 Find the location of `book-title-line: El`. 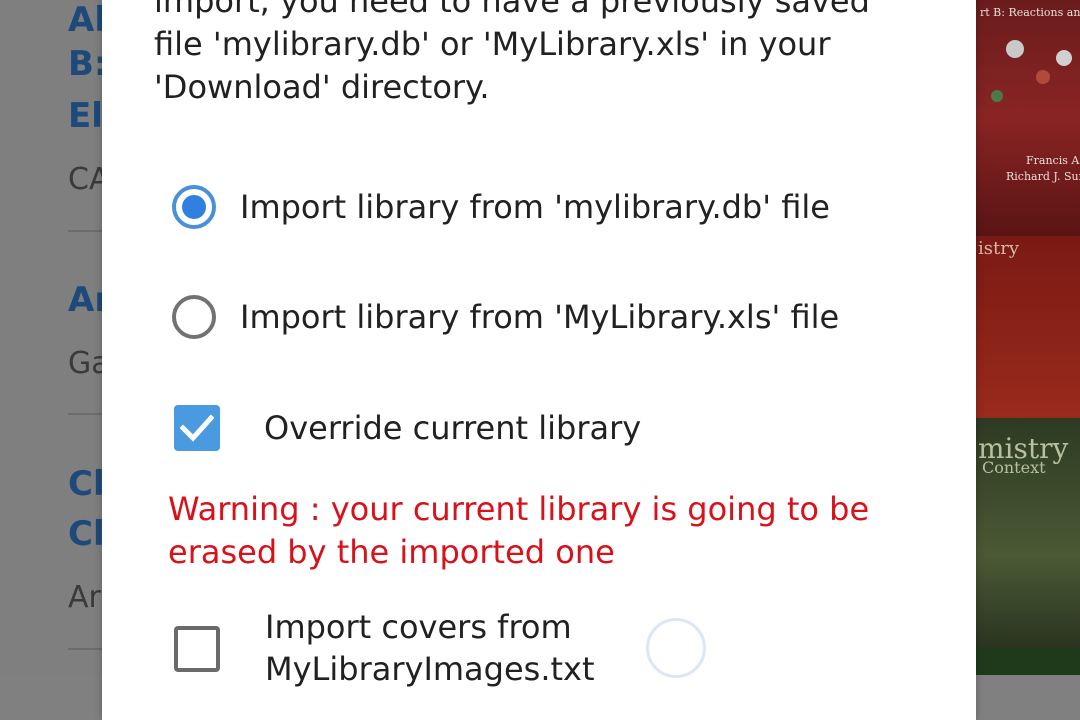

book-title-line: El is located at coordinates (85, 116).